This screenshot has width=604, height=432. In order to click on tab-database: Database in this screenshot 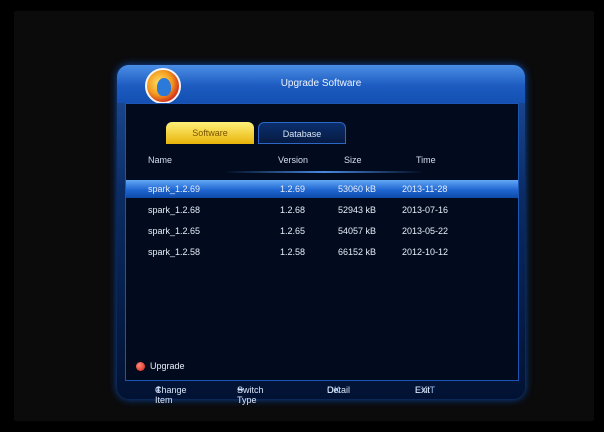, I will do `click(302, 133)`.